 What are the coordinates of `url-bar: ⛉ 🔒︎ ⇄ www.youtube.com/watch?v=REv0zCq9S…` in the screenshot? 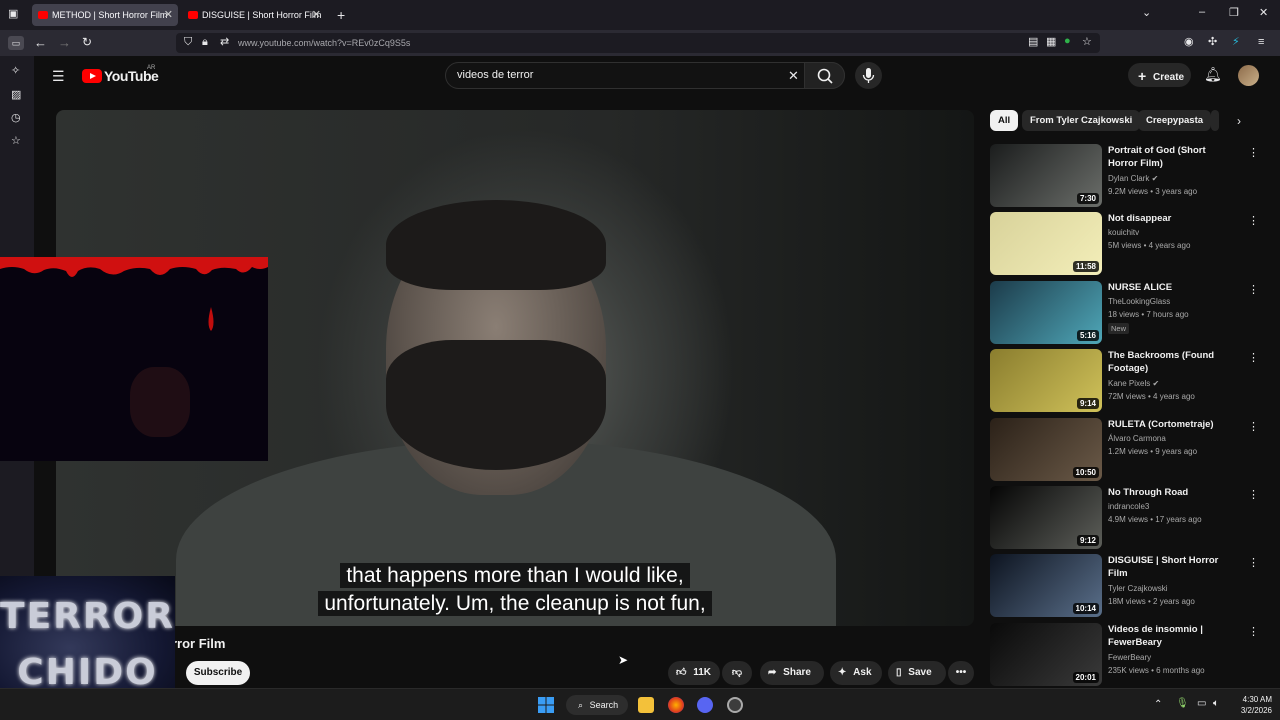 It's located at (638, 43).